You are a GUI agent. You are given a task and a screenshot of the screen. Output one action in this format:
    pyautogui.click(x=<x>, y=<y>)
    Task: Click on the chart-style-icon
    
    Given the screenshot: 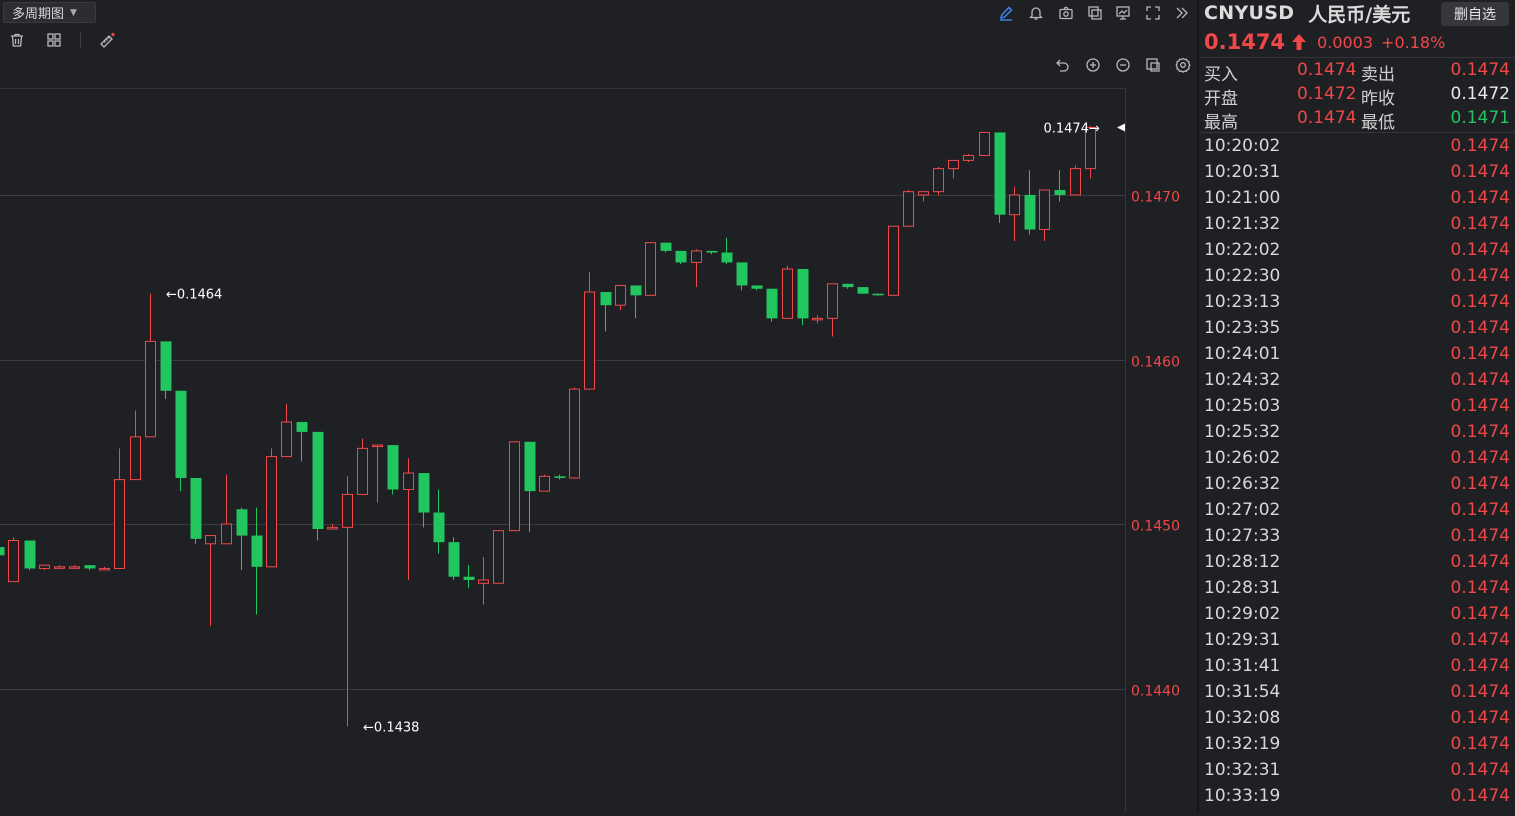 What is the action you would take?
    pyautogui.click(x=1153, y=65)
    